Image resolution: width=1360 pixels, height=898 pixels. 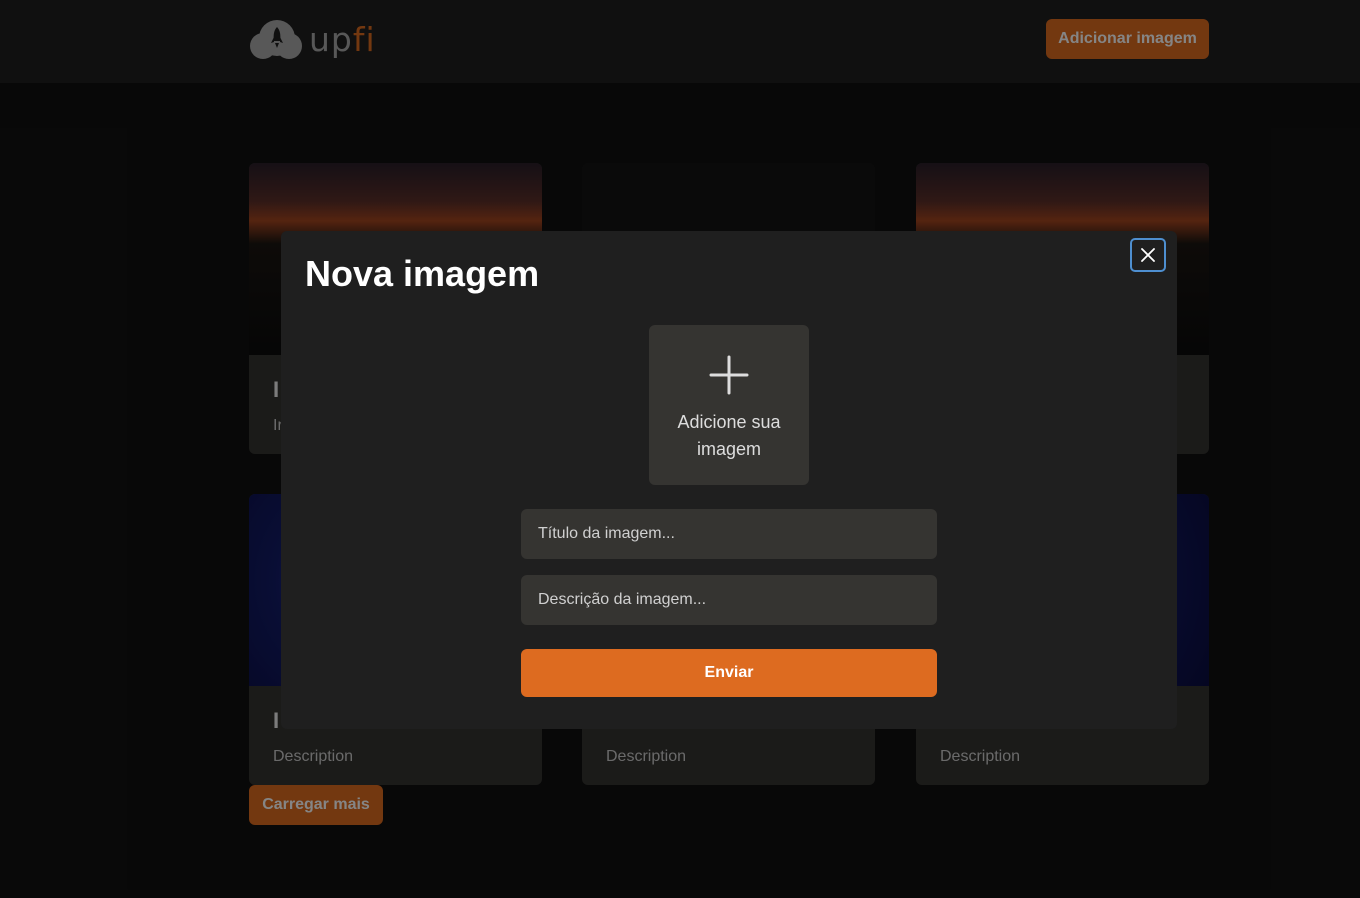 What do you see at coordinates (729, 673) in the screenshot?
I see `submit-button: Enviar` at bounding box center [729, 673].